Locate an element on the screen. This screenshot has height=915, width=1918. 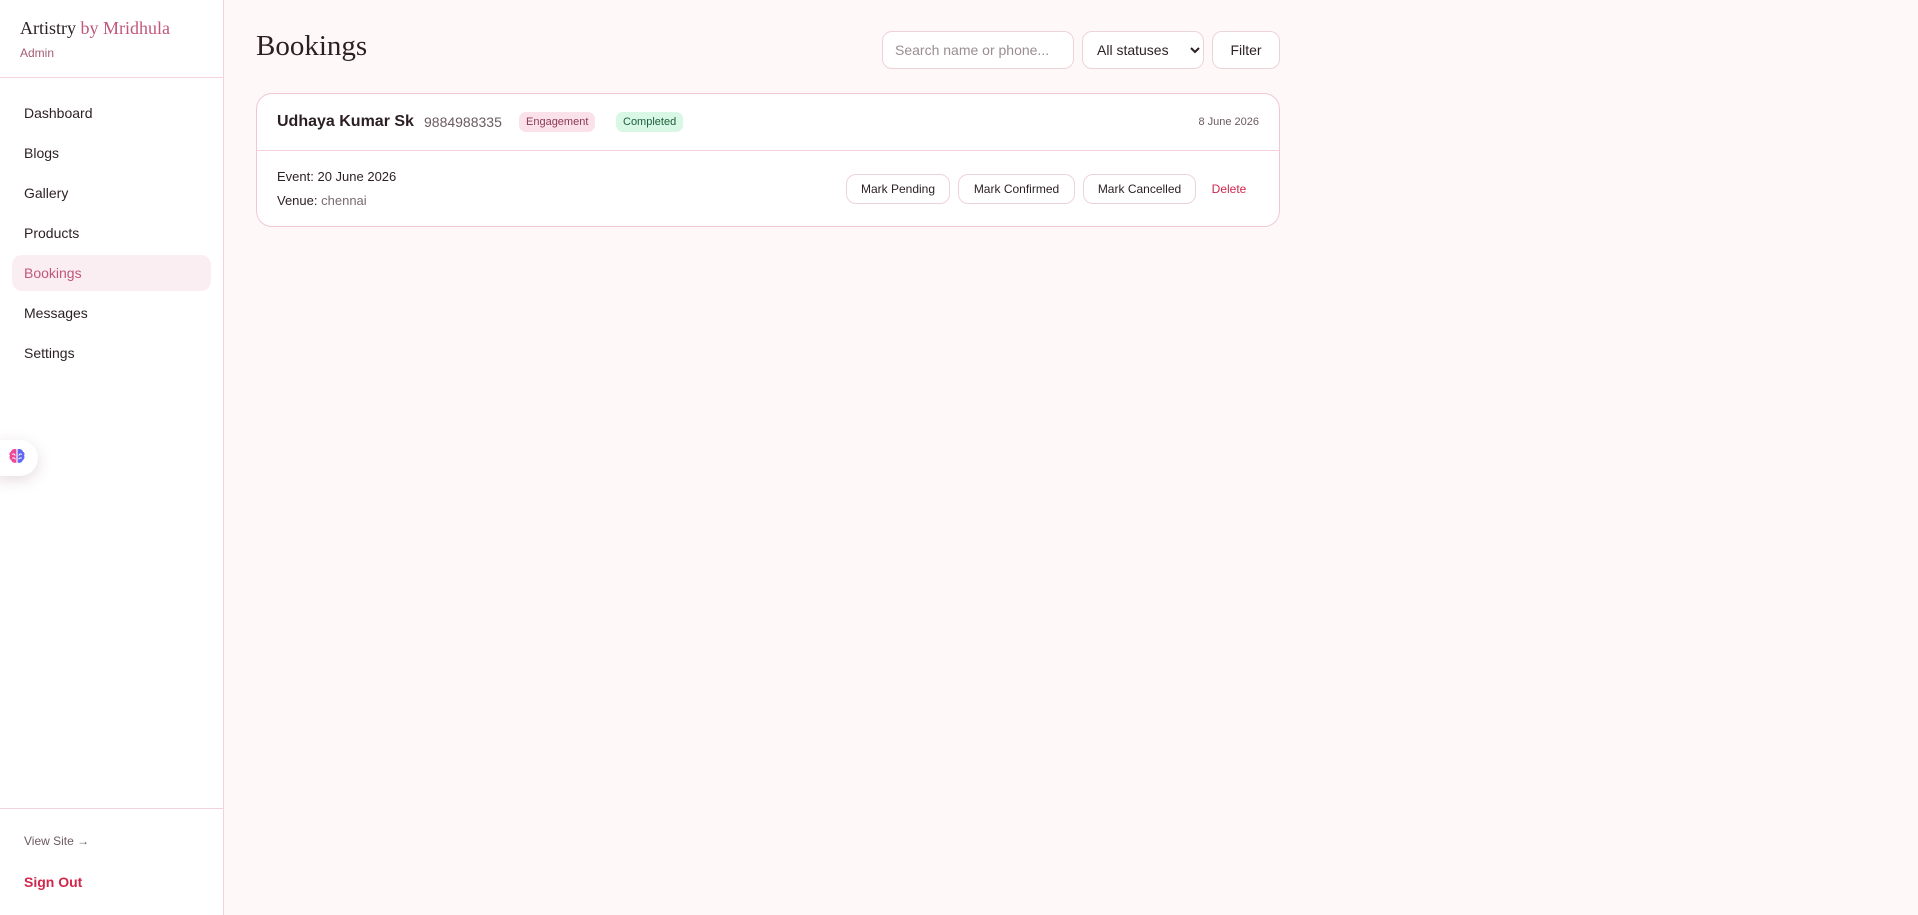
view-site-link: View Site → is located at coordinates (56, 841).